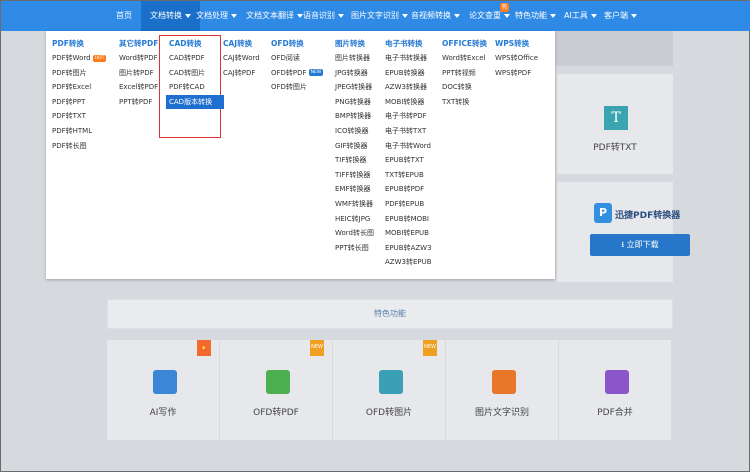  Describe the element at coordinates (580, 16) in the screenshot. I see `nav-item-9: AI工具` at that location.